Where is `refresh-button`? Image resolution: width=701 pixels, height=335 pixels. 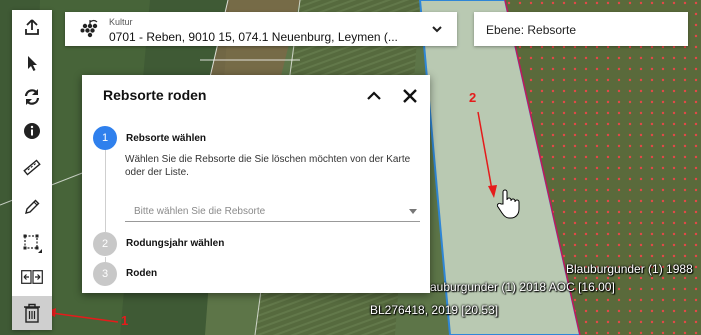
refresh-button is located at coordinates (32, 97).